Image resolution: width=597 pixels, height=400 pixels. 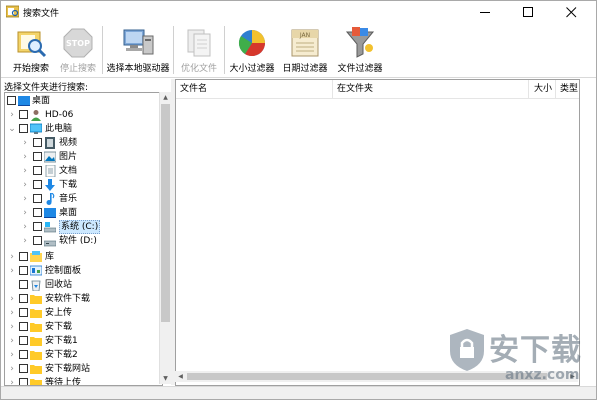 I want to click on tree-item-label: 安下载网站, so click(x=68, y=369).